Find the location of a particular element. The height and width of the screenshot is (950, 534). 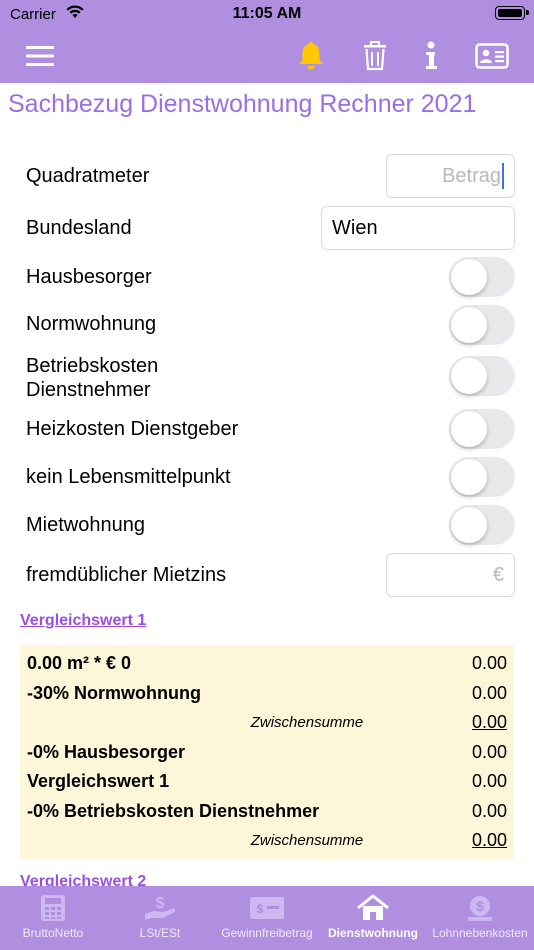

mietwohnung-toggle is located at coordinates (482, 525).